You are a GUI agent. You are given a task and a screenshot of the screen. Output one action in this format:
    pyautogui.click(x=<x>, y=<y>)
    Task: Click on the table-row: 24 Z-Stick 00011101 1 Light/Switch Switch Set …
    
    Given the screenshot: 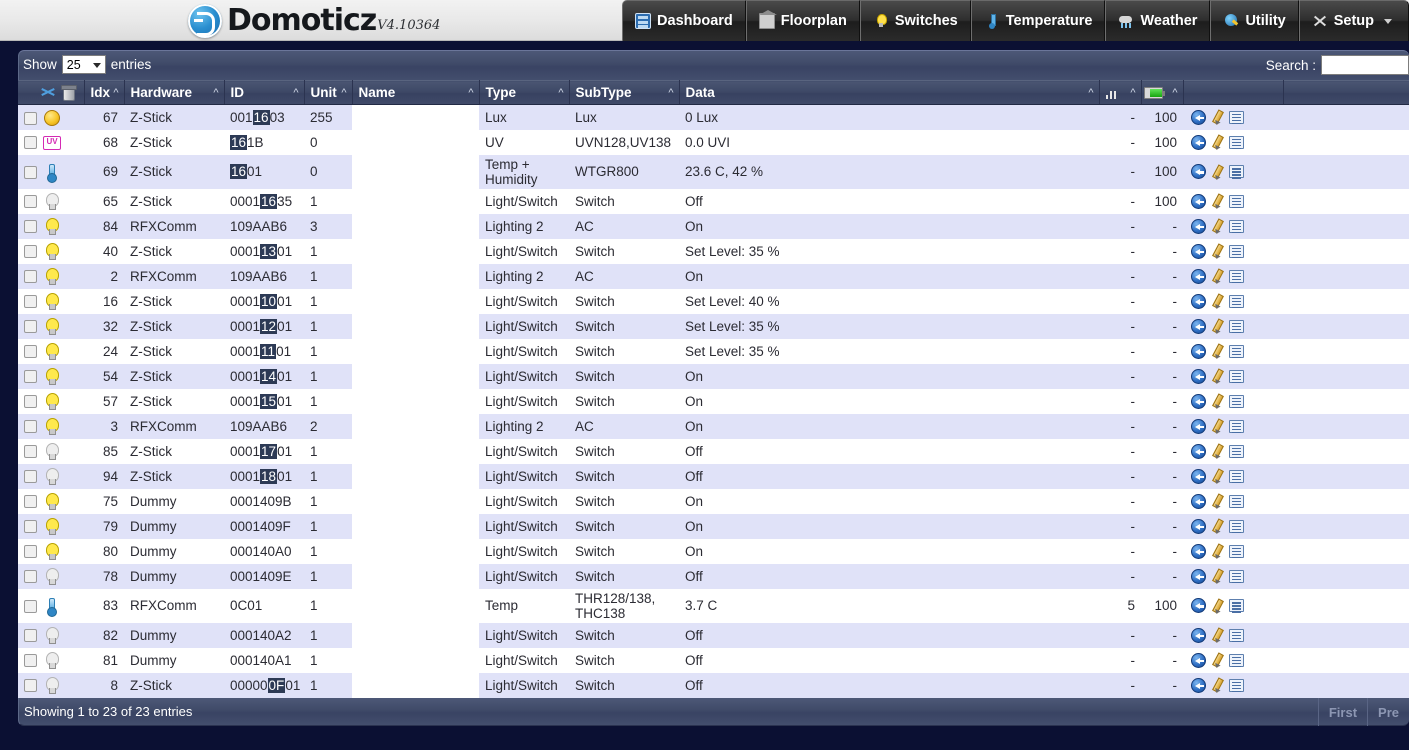 What is the action you would take?
    pyautogui.click(x=713, y=351)
    